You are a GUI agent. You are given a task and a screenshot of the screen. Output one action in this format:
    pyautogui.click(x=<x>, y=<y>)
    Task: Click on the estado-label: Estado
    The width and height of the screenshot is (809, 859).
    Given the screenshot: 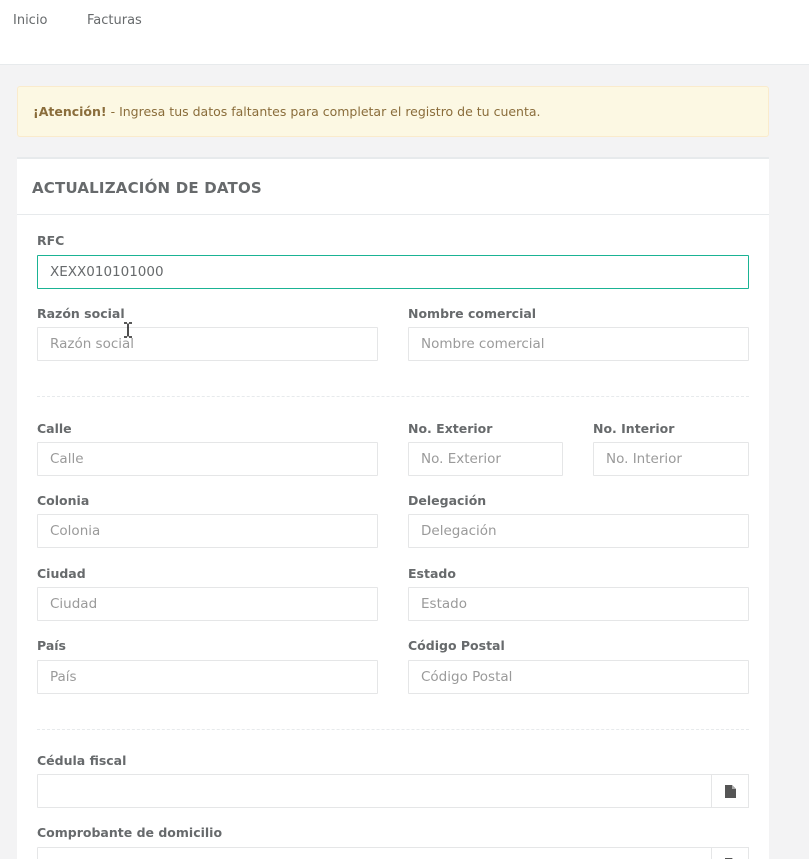 What is the action you would take?
    pyautogui.click(x=432, y=573)
    